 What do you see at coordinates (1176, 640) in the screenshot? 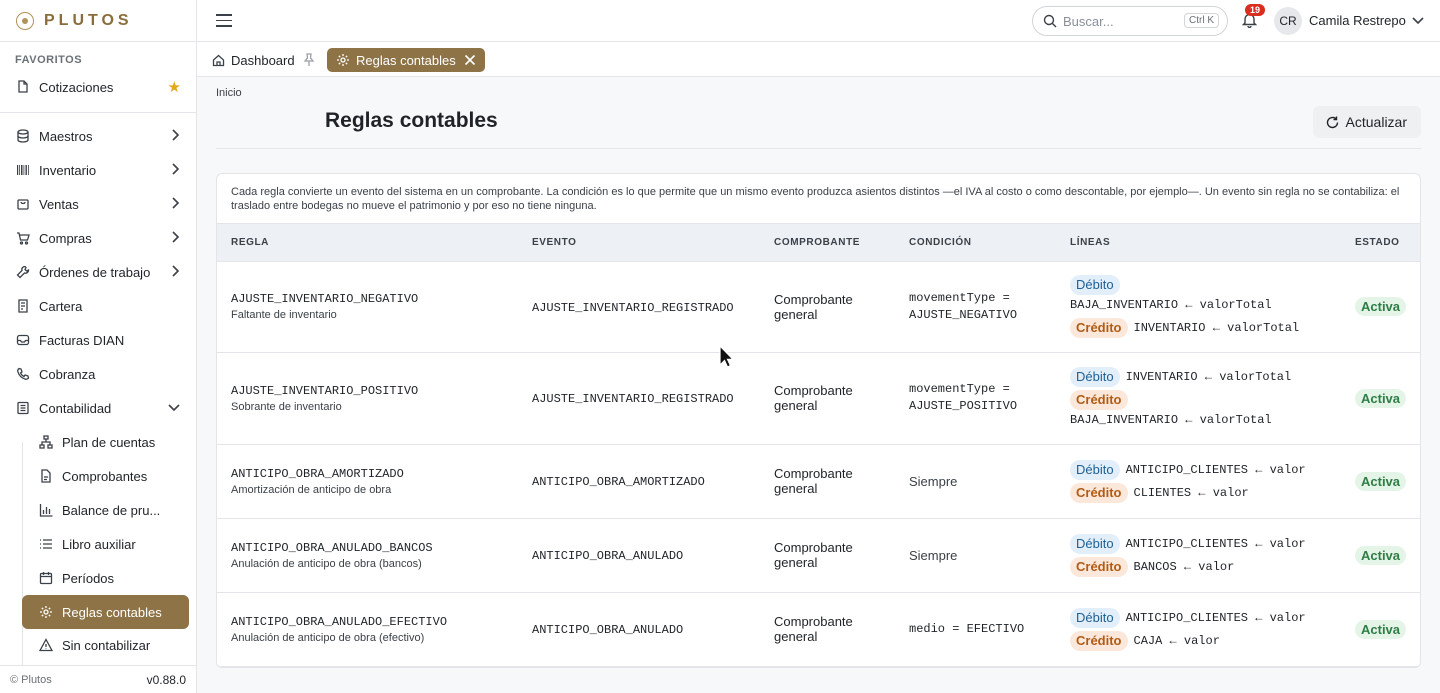
I see `entry-text: CAJA ← valor` at bounding box center [1176, 640].